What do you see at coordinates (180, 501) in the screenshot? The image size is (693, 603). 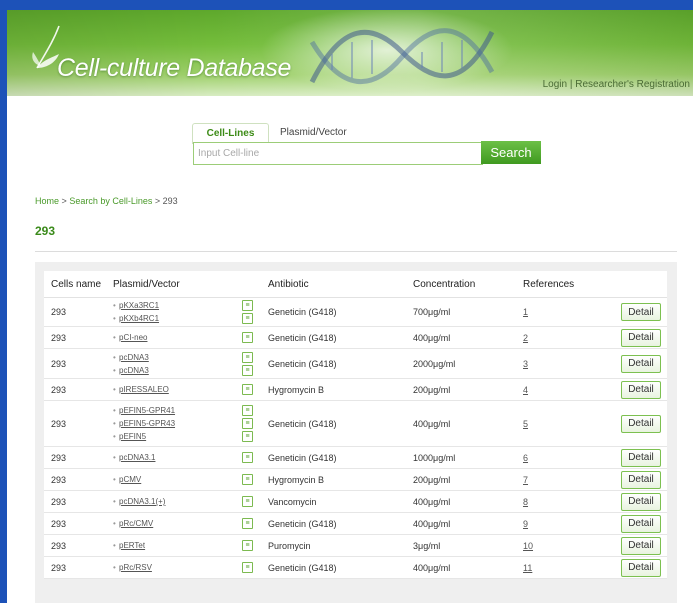 I see `plasmid-link: pcDNA3.1(+)` at bounding box center [180, 501].